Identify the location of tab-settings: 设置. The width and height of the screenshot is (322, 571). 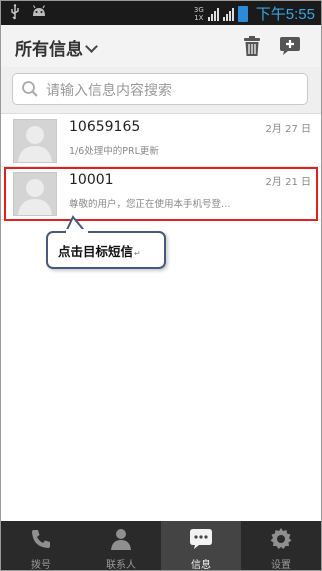
(281, 545).